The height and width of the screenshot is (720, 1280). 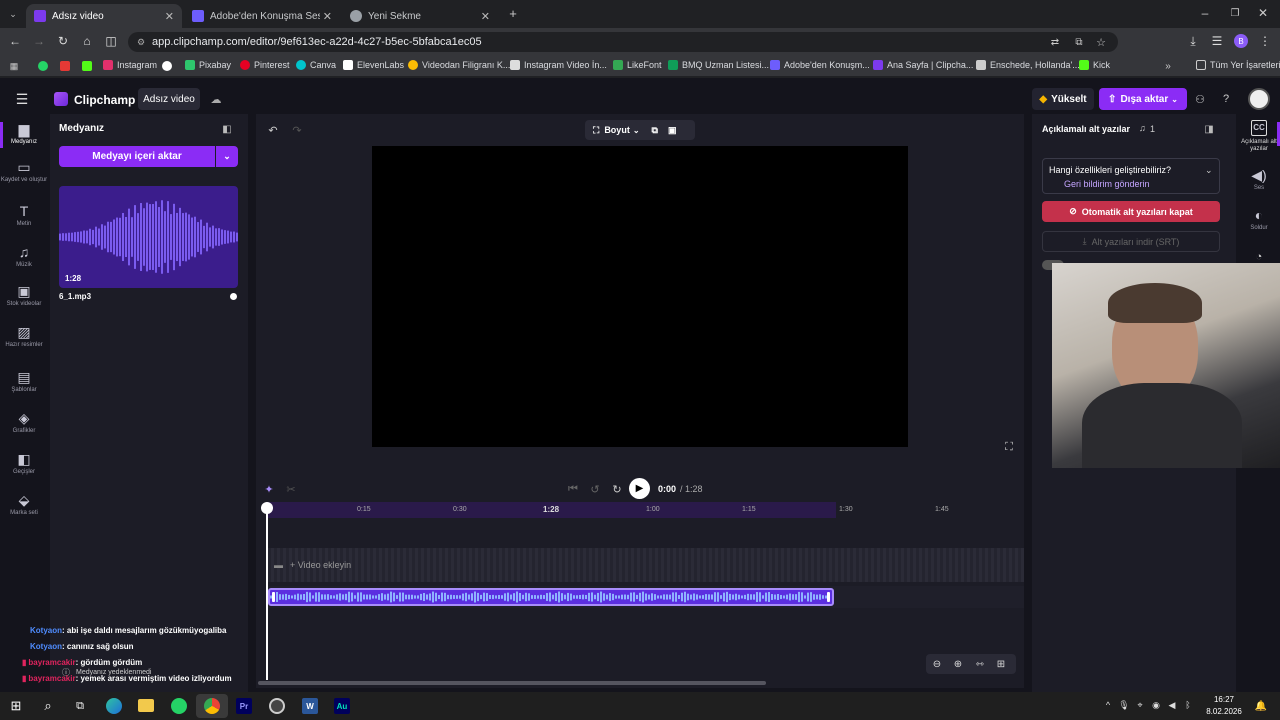 What do you see at coordinates (15, 41) in the screenshot?
I see `back-icon: ←` at bounding box center [15, 41].